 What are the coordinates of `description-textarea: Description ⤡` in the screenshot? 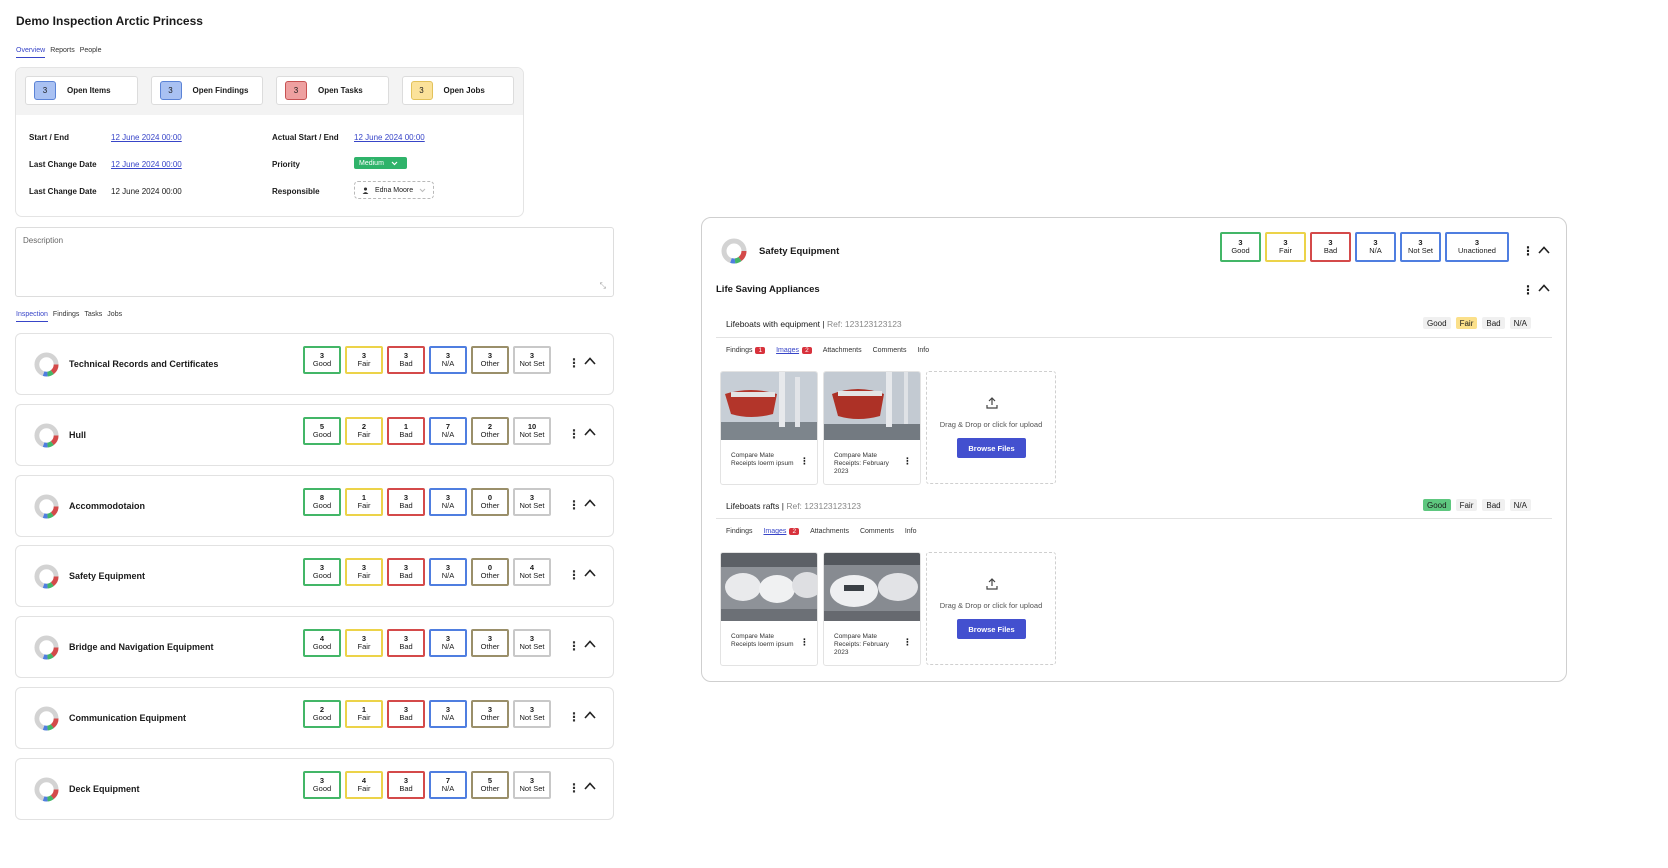 It's located at (314, 262).